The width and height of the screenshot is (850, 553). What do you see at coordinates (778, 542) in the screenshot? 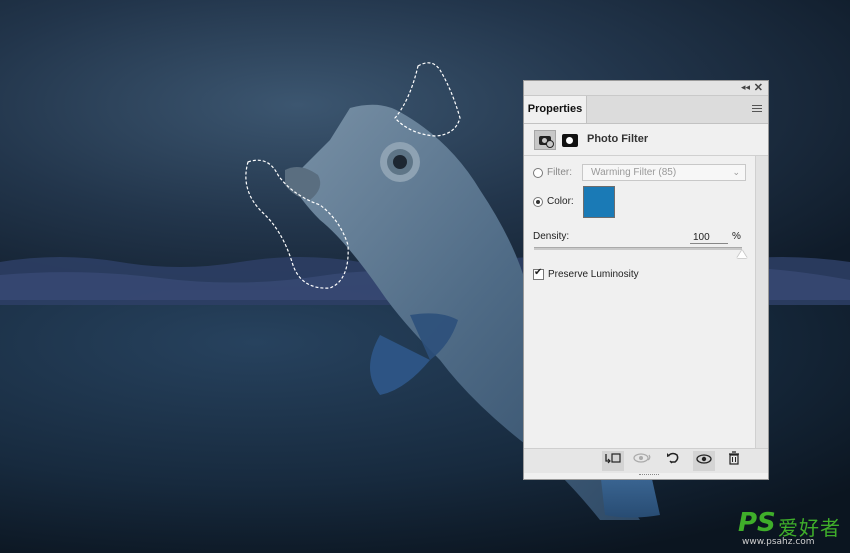
I see `watermark-url: www.psahz.com` at bounding box center [778, 542].